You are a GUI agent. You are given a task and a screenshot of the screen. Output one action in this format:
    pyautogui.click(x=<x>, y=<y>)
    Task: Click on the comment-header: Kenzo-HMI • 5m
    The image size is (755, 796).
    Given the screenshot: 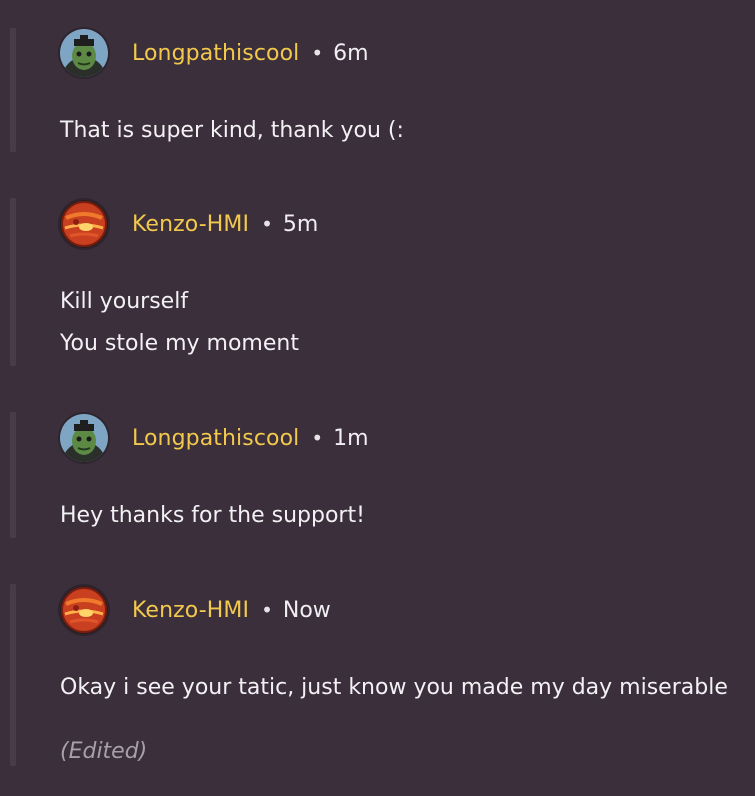 What is the action you would take?
    pyautogui.click(x=189, y=224)
    